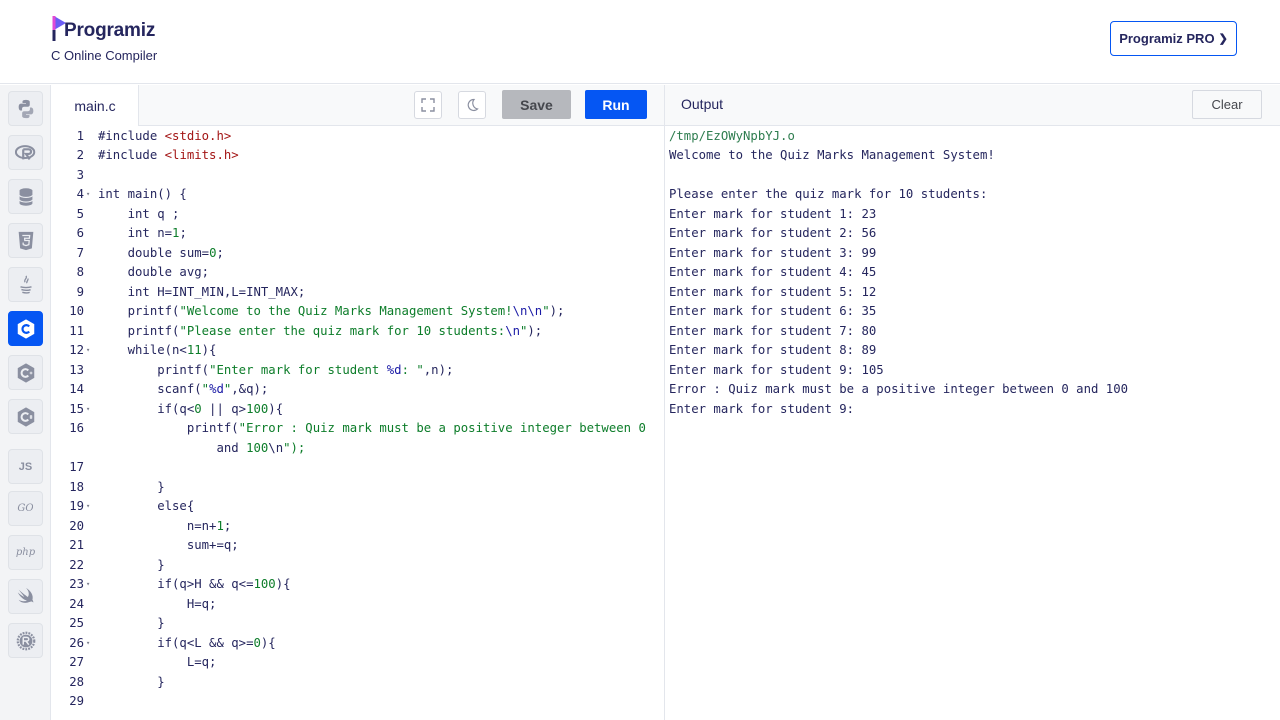  Describe the element at coordinates (80, 252) in the screenshot. I see `line-number: 7` at that location.